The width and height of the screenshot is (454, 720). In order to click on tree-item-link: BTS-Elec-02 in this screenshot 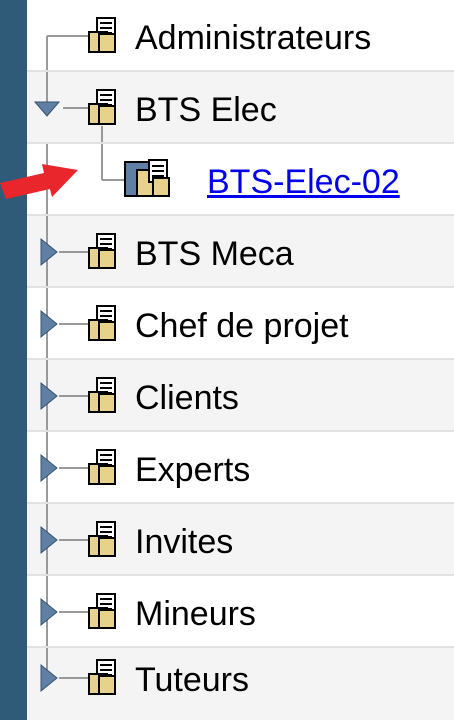, I will do `click(303, 182)`.